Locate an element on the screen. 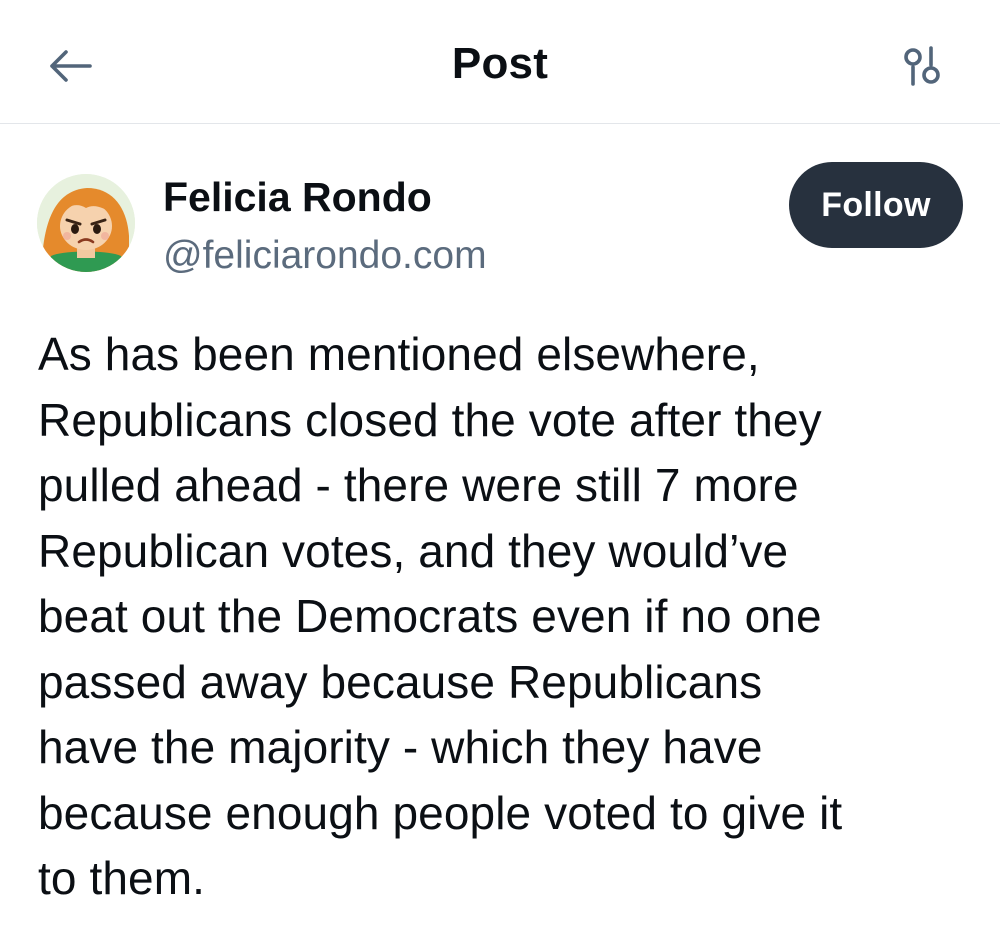  page-title: Post is located at coordinates (500, 63).